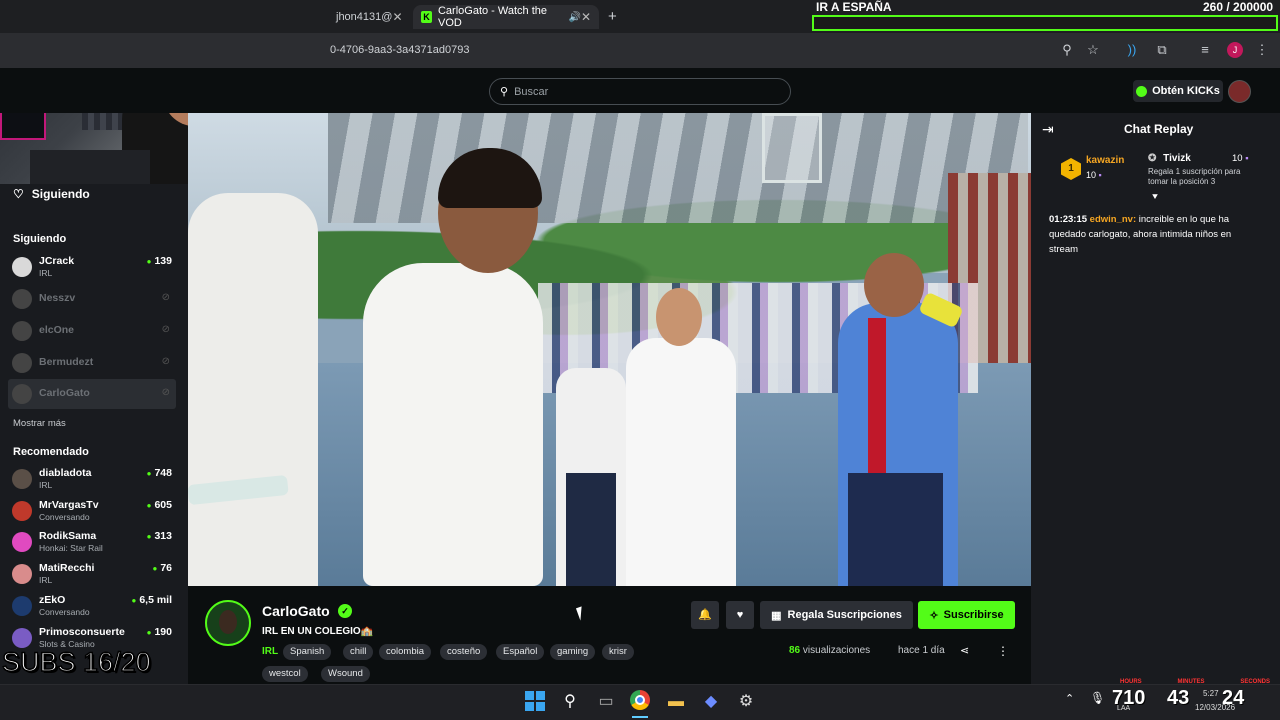 The height and width of the screenshot is (720, 1280). Describe the element at coordinates (92, 267) in the screenshot. I see `sidebar-item-jcrack: JCrack IRL 139` at that location.